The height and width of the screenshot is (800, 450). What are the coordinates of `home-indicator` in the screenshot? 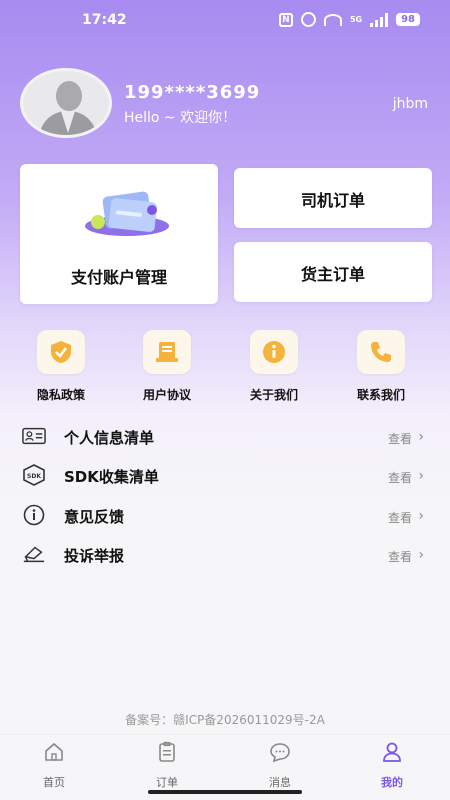 It's located at (225, 792).